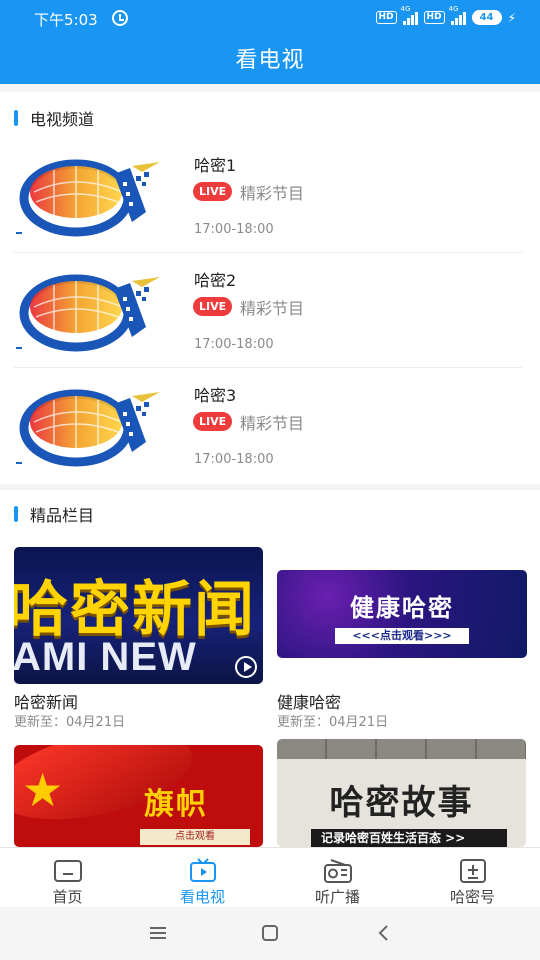 Image resolution: width=540 pixels, height=960 pixels. I want to click on star-icon: ★, so click(43, 790).